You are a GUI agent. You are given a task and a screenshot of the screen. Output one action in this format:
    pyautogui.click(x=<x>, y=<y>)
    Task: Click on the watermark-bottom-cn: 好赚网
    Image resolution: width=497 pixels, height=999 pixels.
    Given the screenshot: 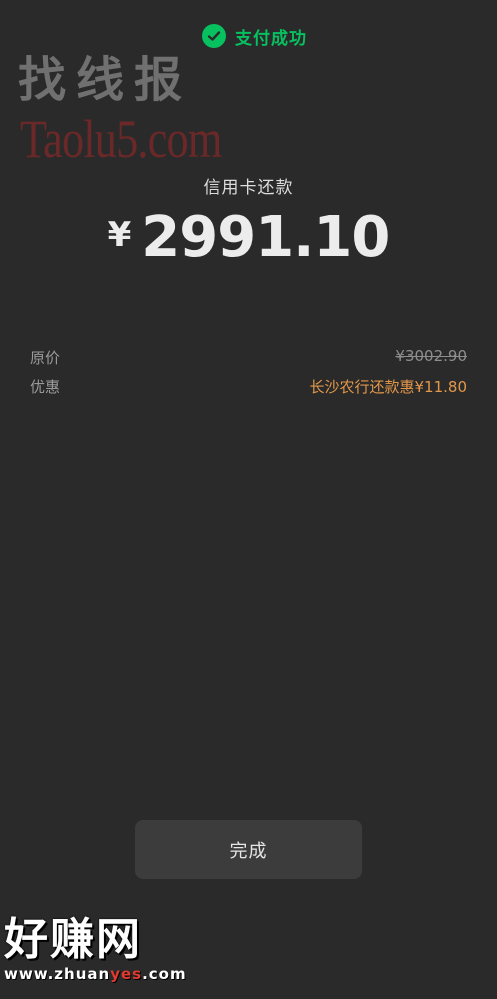 What is the action you would take?
    pyautogui.click(x=73, y=939)
    